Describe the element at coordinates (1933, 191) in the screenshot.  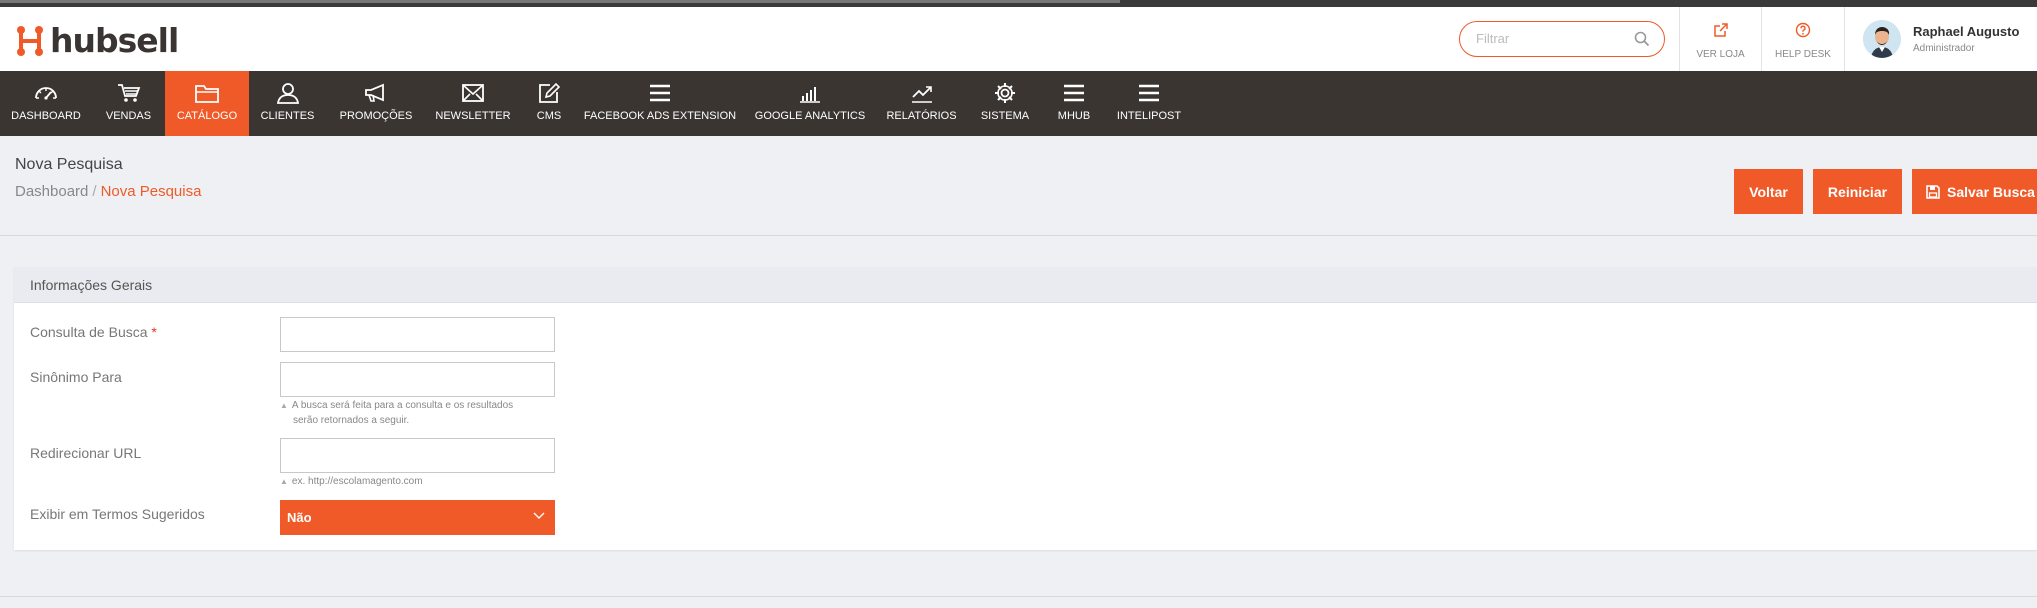
I see `save-disk-icon` at that location.